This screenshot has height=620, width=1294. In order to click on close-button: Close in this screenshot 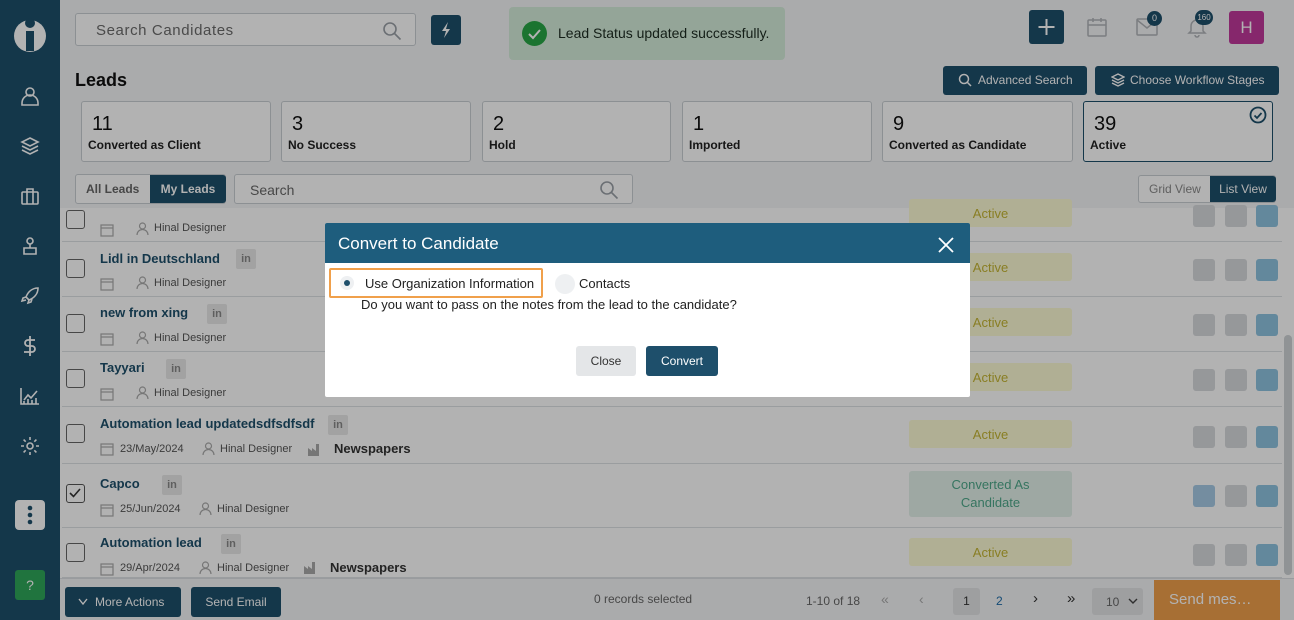, I will do `click(606, 361)`.